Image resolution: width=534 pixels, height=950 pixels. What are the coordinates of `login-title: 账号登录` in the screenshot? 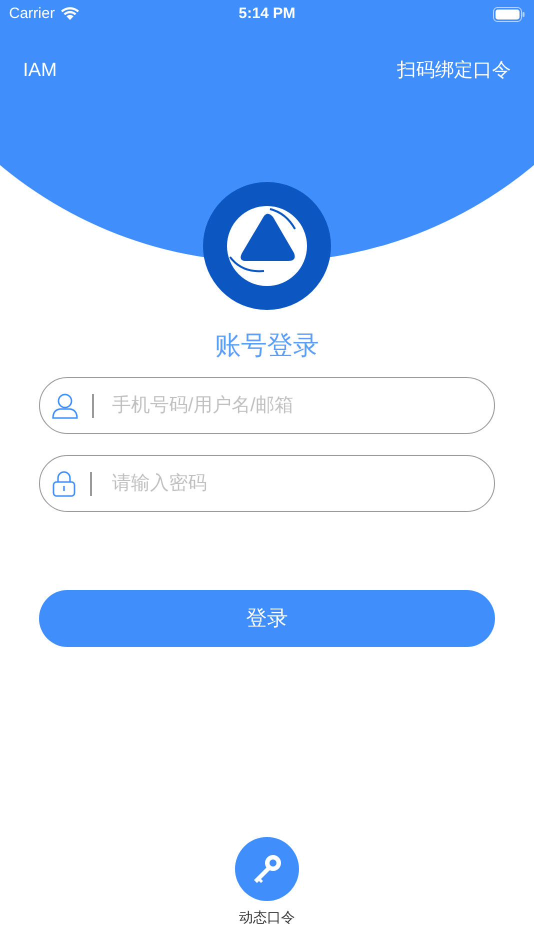 It's located at (267, 345).